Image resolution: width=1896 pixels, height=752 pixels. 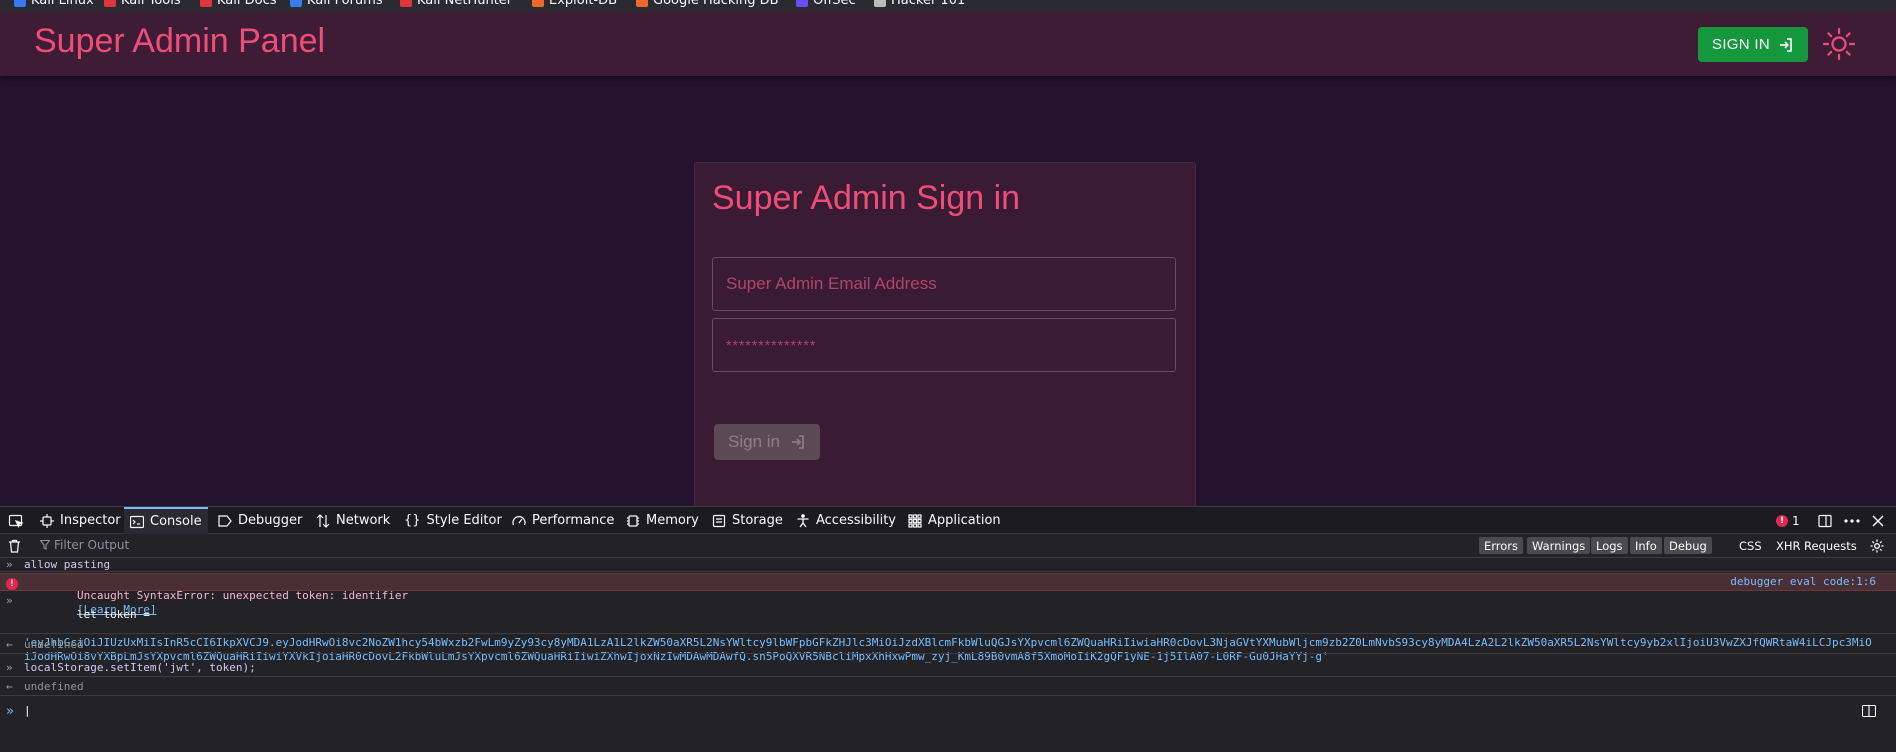 What do you see at coordinates (10, 711) in the screenshot?
I see `prompt-chevron-icon: »` at bounding box center [10, 711].